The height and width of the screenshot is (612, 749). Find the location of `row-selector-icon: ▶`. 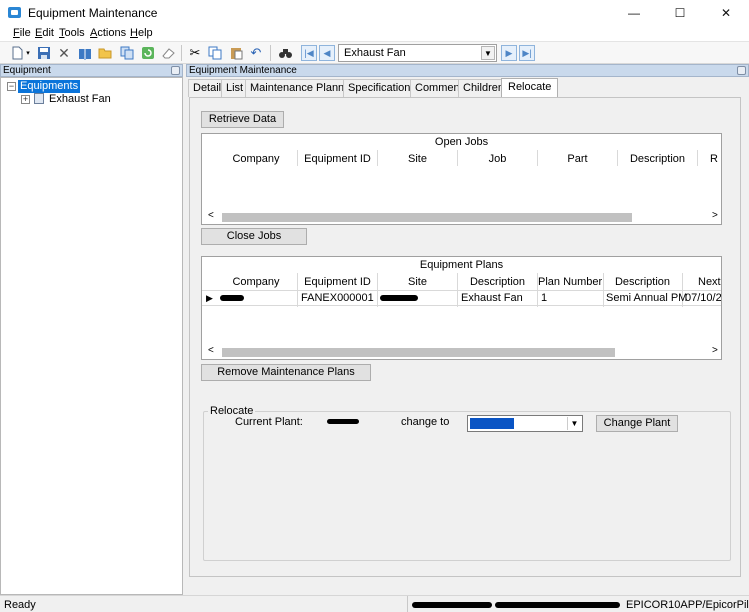

row-selector-icon: ▶ is located at coordinates (209, 298).